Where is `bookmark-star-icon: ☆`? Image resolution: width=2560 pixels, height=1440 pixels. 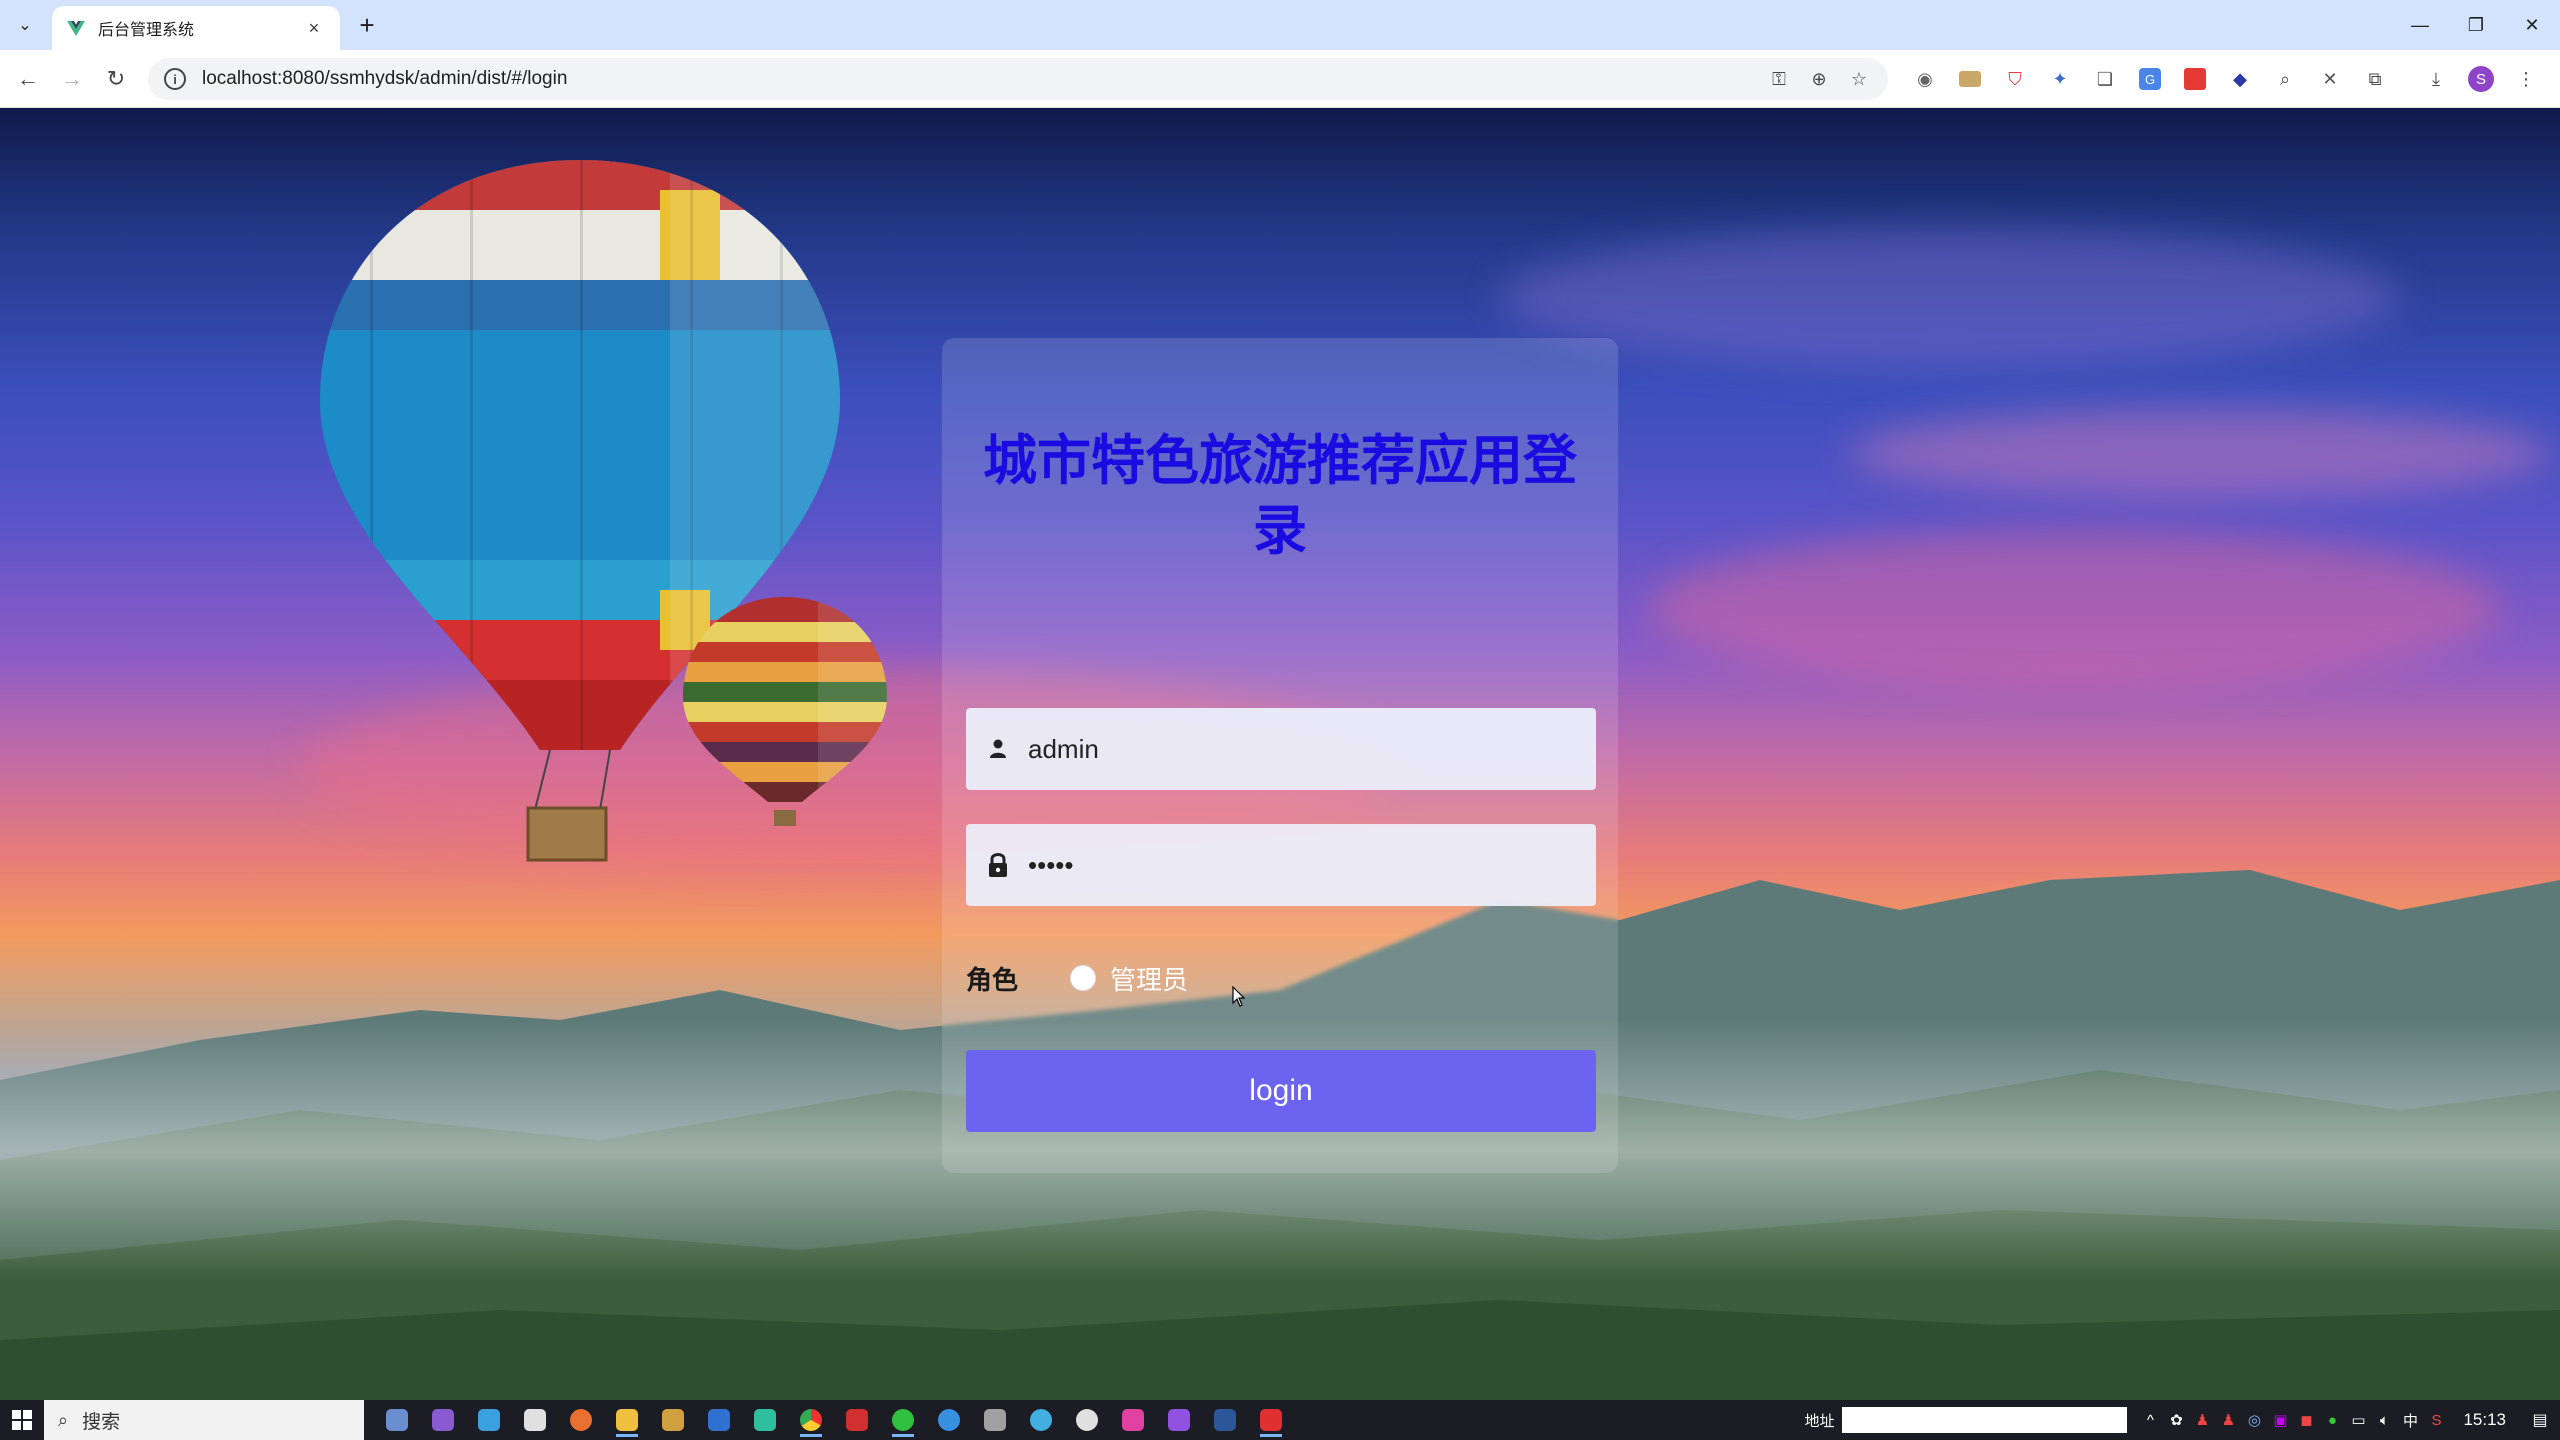 bookmark-star-icon: ☆ is located at coordinates (1859, 79).